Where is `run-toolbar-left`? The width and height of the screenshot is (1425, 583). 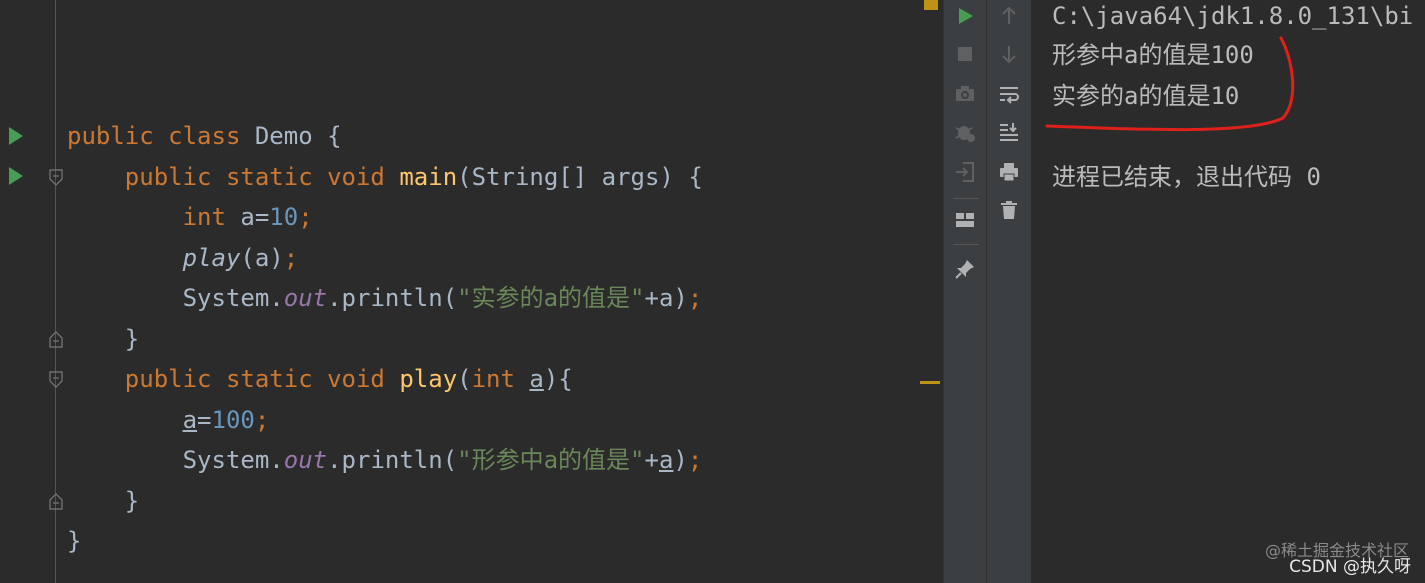 run-toolbar-left is located at coordinates (964, 291).